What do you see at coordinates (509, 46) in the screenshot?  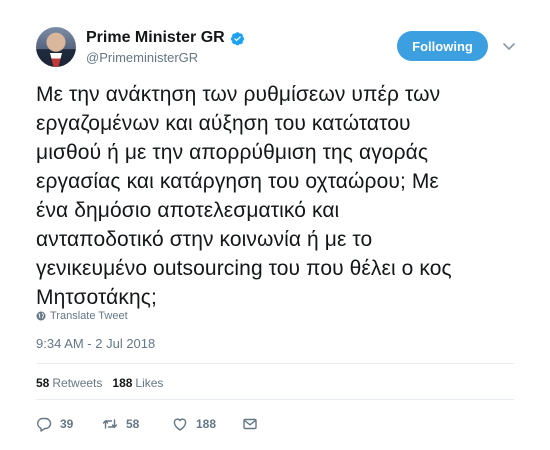 I see `chevron-down-icon` at bounding box center [509, 46].